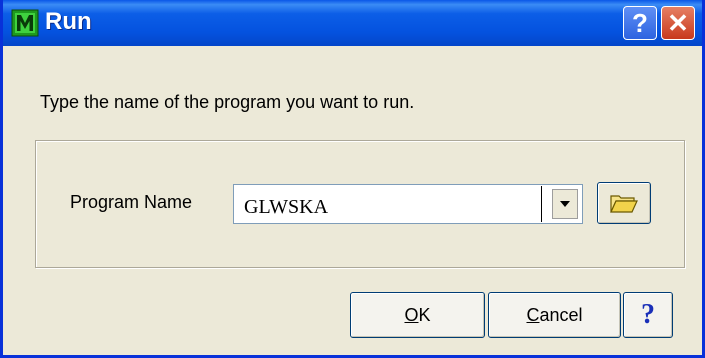 This screenshot has width=705, height=358. I want to click on ok-mnemonic: O, so click(411, 314).